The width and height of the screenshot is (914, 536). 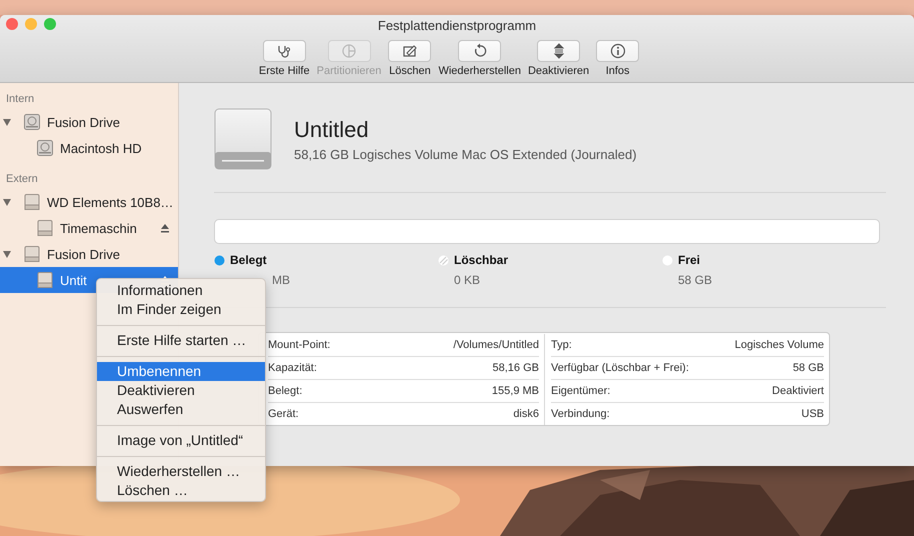 What do you see at coordinates (332, 129) in the screenshot?
I see `volume-name: Untitled` at bounding box center [332, 129].